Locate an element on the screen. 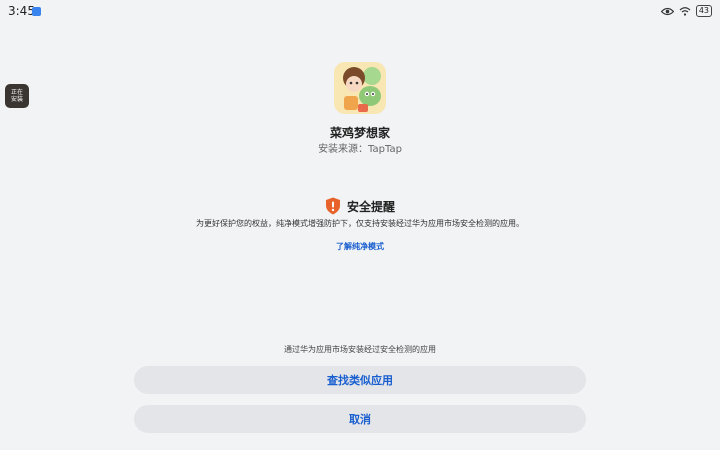  install-source: 安装来源：TapTap is located at coordinates (360, 149).